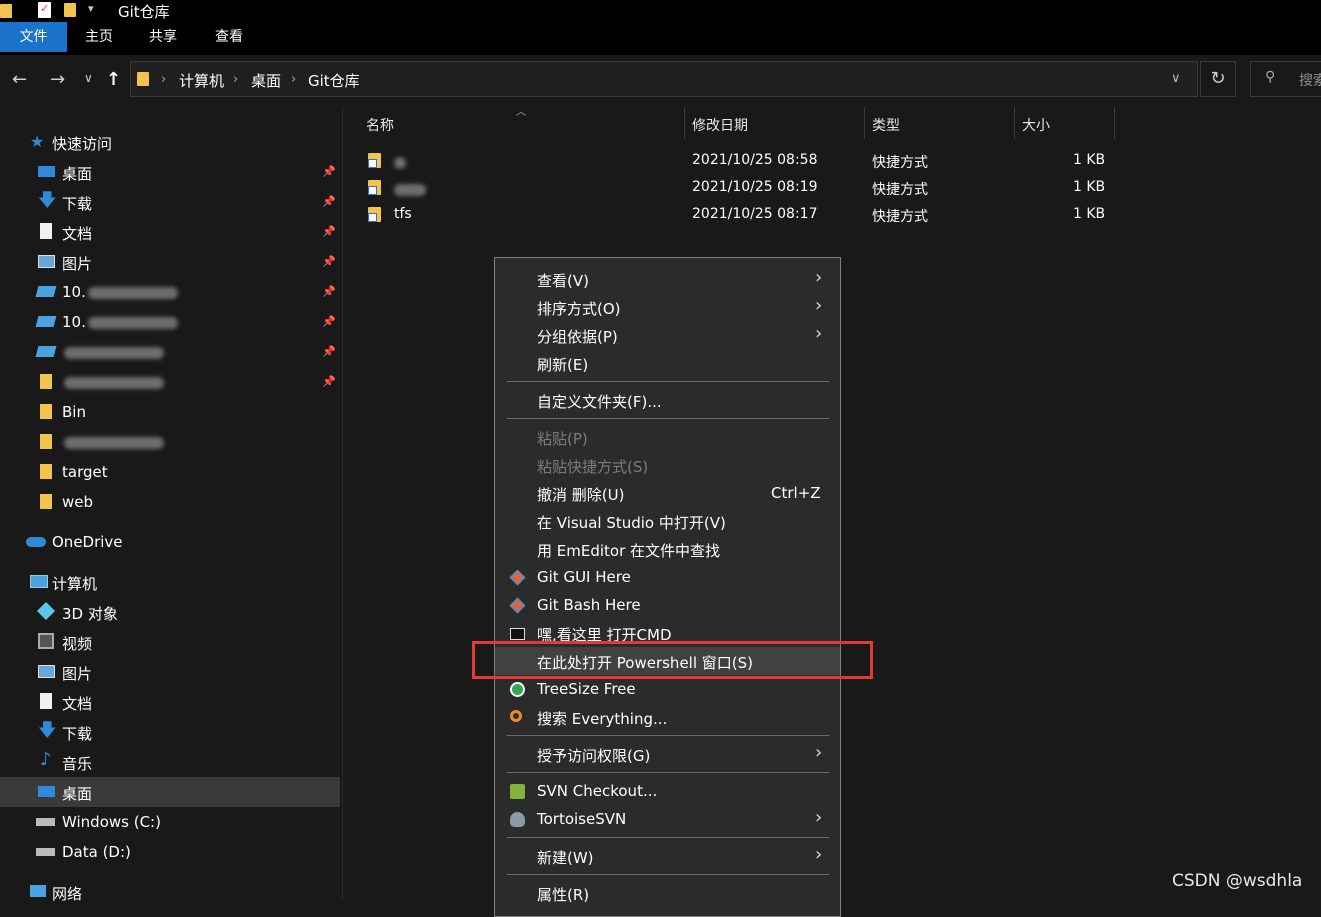  I want to click on refresh-icon: ↻, so click(1218, 79).